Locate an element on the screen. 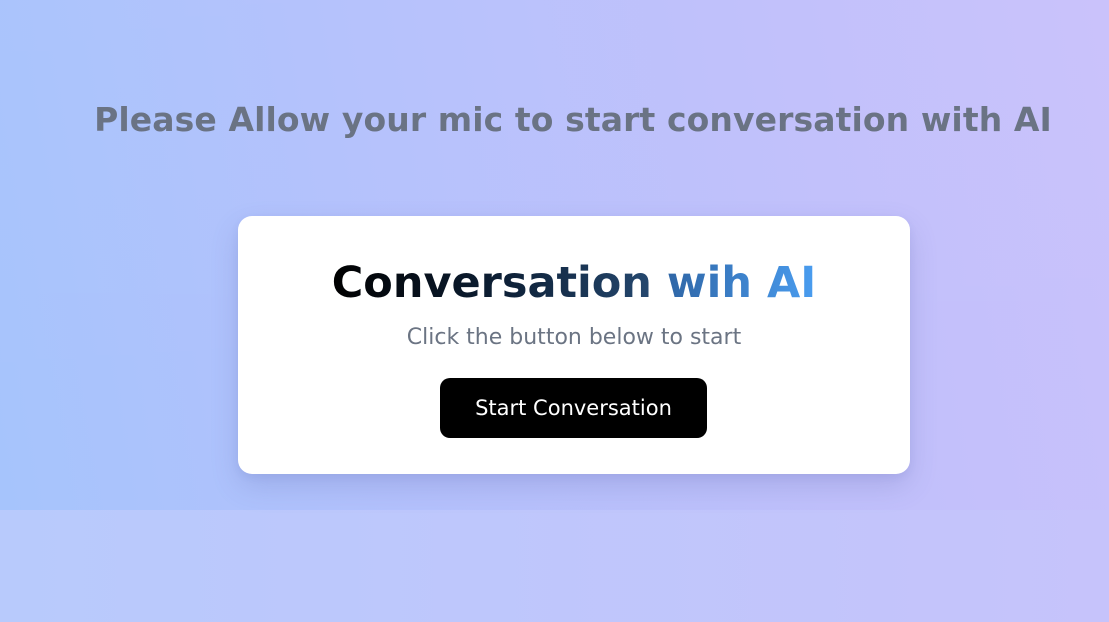  card-title: Conversation wih AI is located at coordinates (574, 283).